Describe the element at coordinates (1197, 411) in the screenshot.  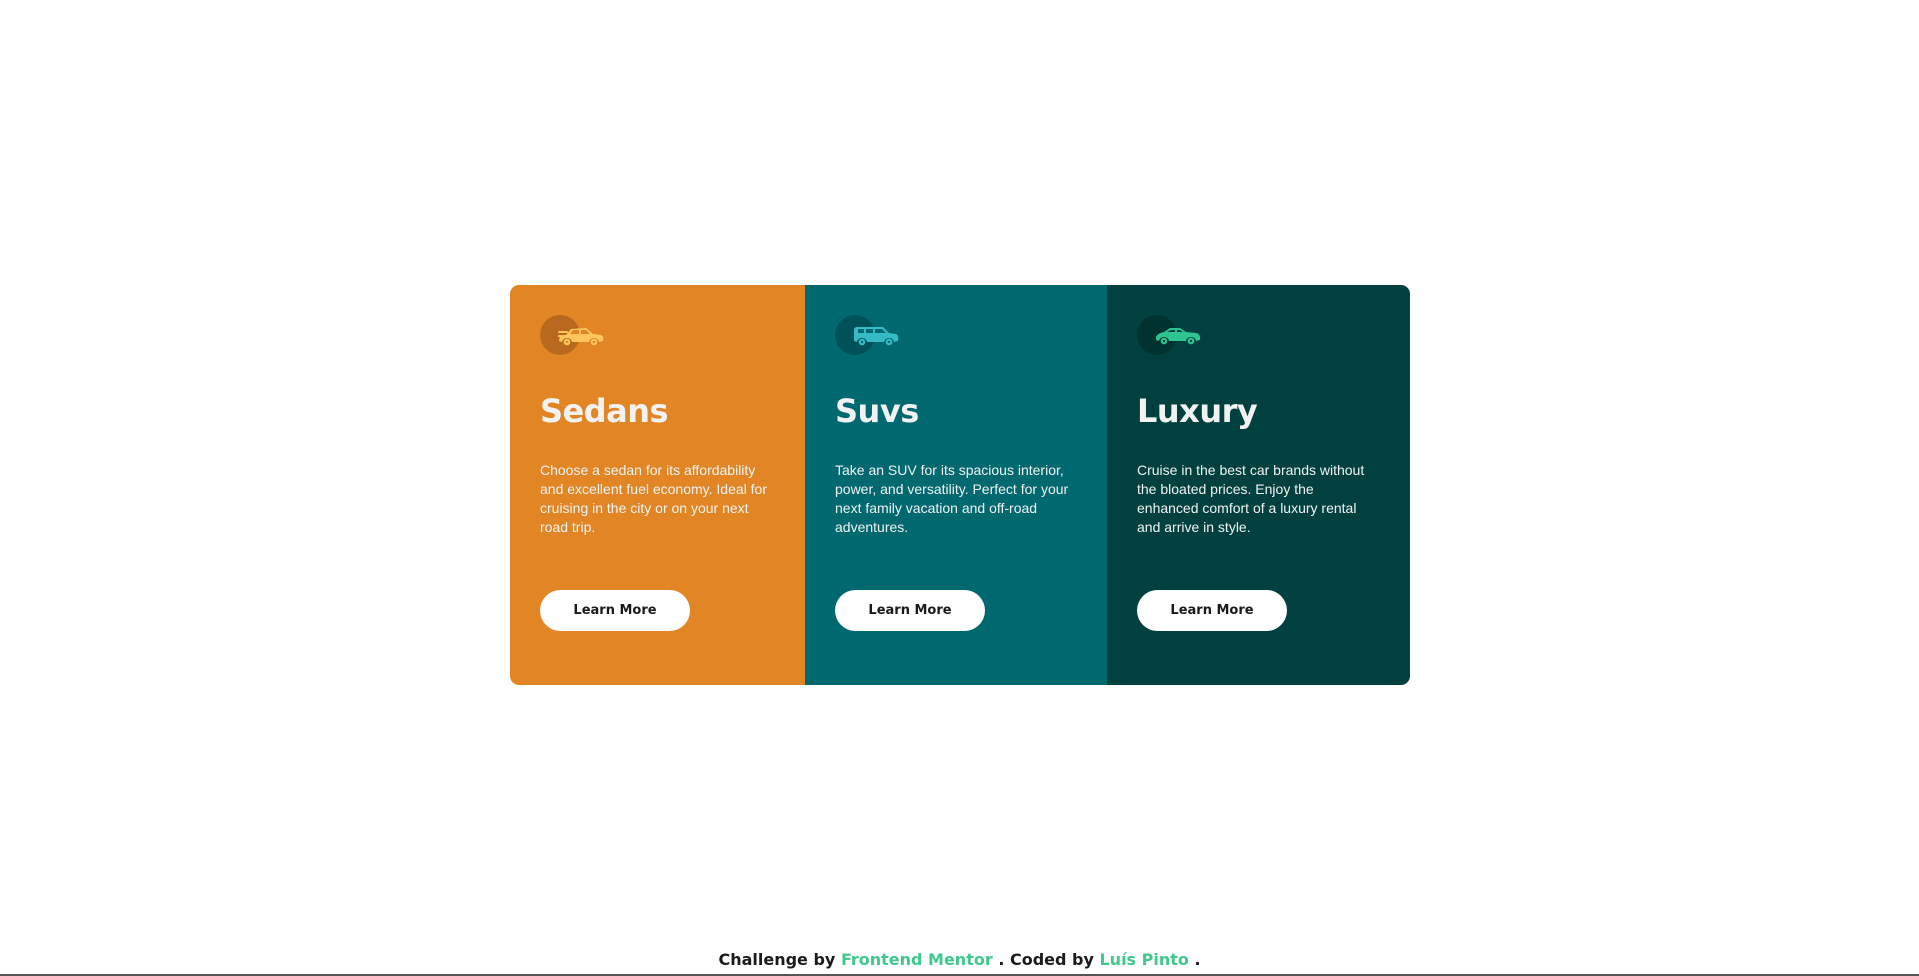
I see `card-title: Luxury` at that location.